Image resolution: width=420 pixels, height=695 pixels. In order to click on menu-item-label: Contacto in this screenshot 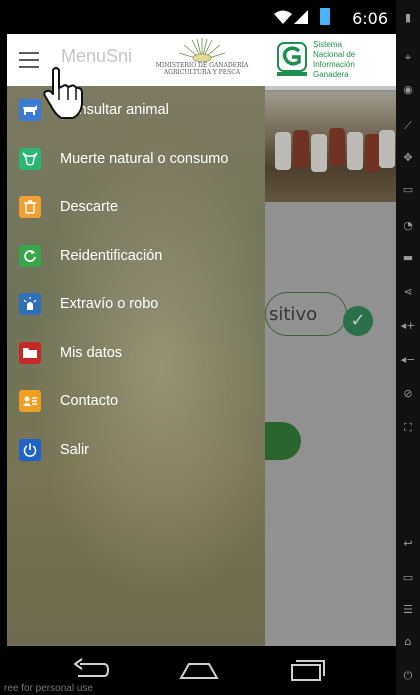, I will do `click(89, 401)`.